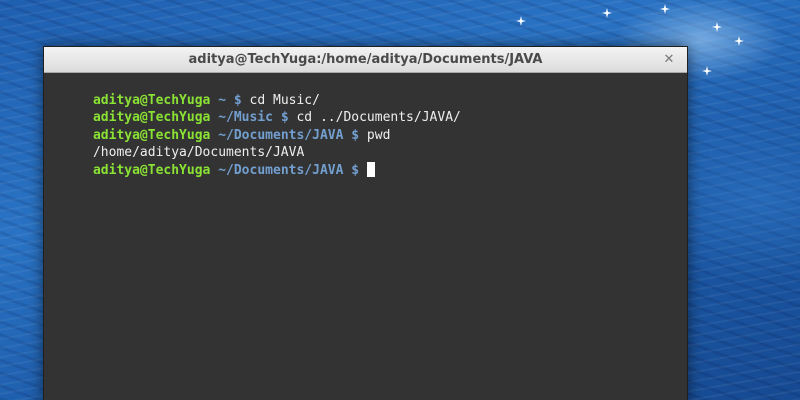 This screenshot has width=800, height=400. Describe the element at coordinates (375, 135) in the screenshot. I see `command-text: pwd` at that location.